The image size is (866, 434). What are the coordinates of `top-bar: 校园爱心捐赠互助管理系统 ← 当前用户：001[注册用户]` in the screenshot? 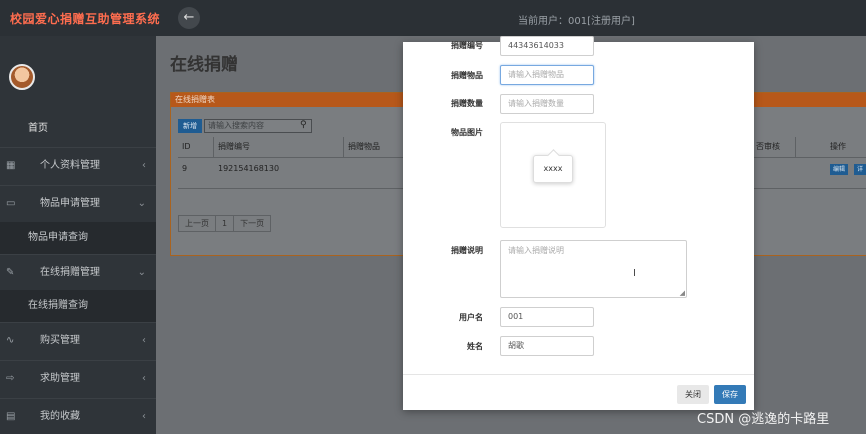 It's located at (433, 18).